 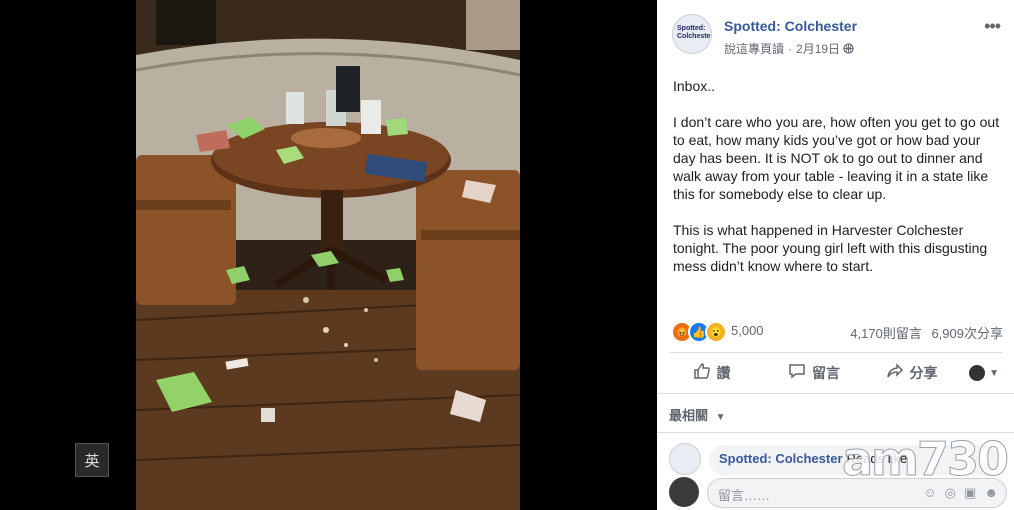 What do you see at coordinates (970, 493) in the screenshot?
I see `gif-icon: ▣` at bounding box center [970, 493].